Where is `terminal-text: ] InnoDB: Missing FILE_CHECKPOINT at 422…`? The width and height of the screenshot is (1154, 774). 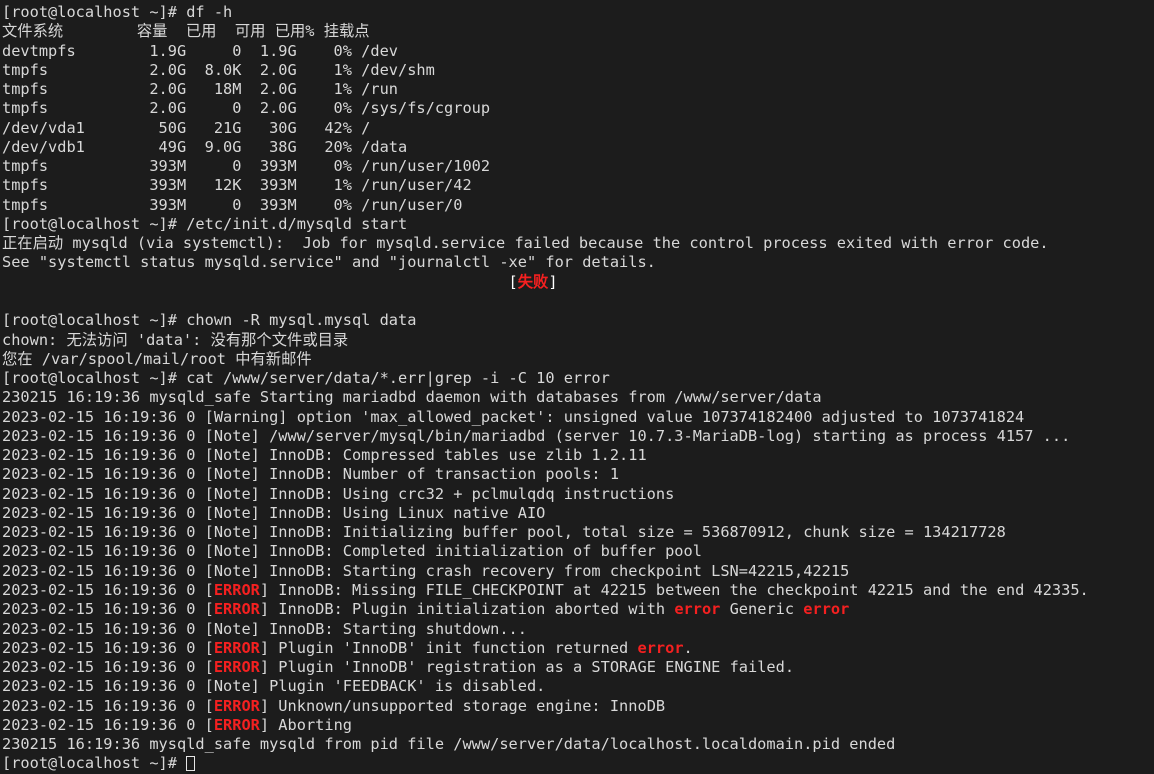
terminal-text: ] InnoDB: Missing FILE_CHECKPOINT at 422… is located at coordinates (674, 589).